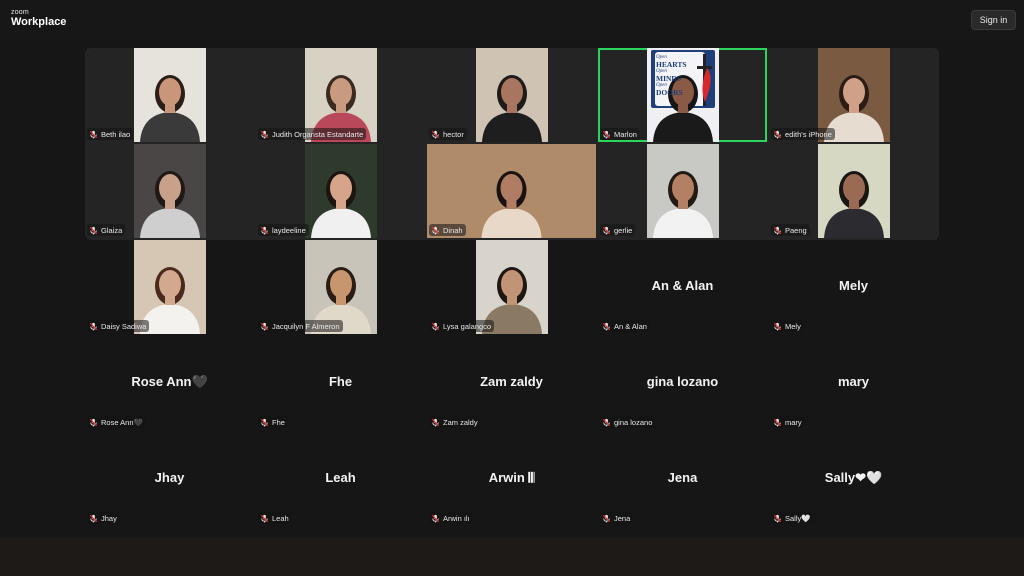  Describe the element at coordinates (669, 92) in the screenshot. I see `sign-line: DOORS` at that location.